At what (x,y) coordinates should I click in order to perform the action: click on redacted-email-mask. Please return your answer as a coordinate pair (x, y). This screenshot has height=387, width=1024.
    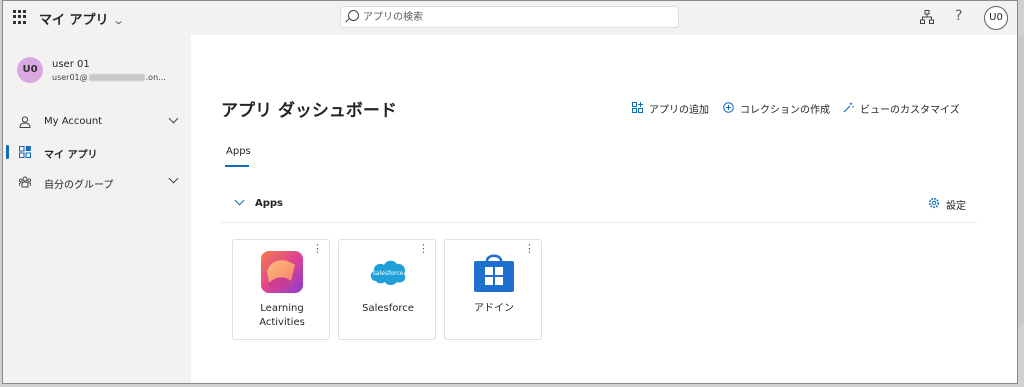
    Looking at the image, I should click on (116, 77).